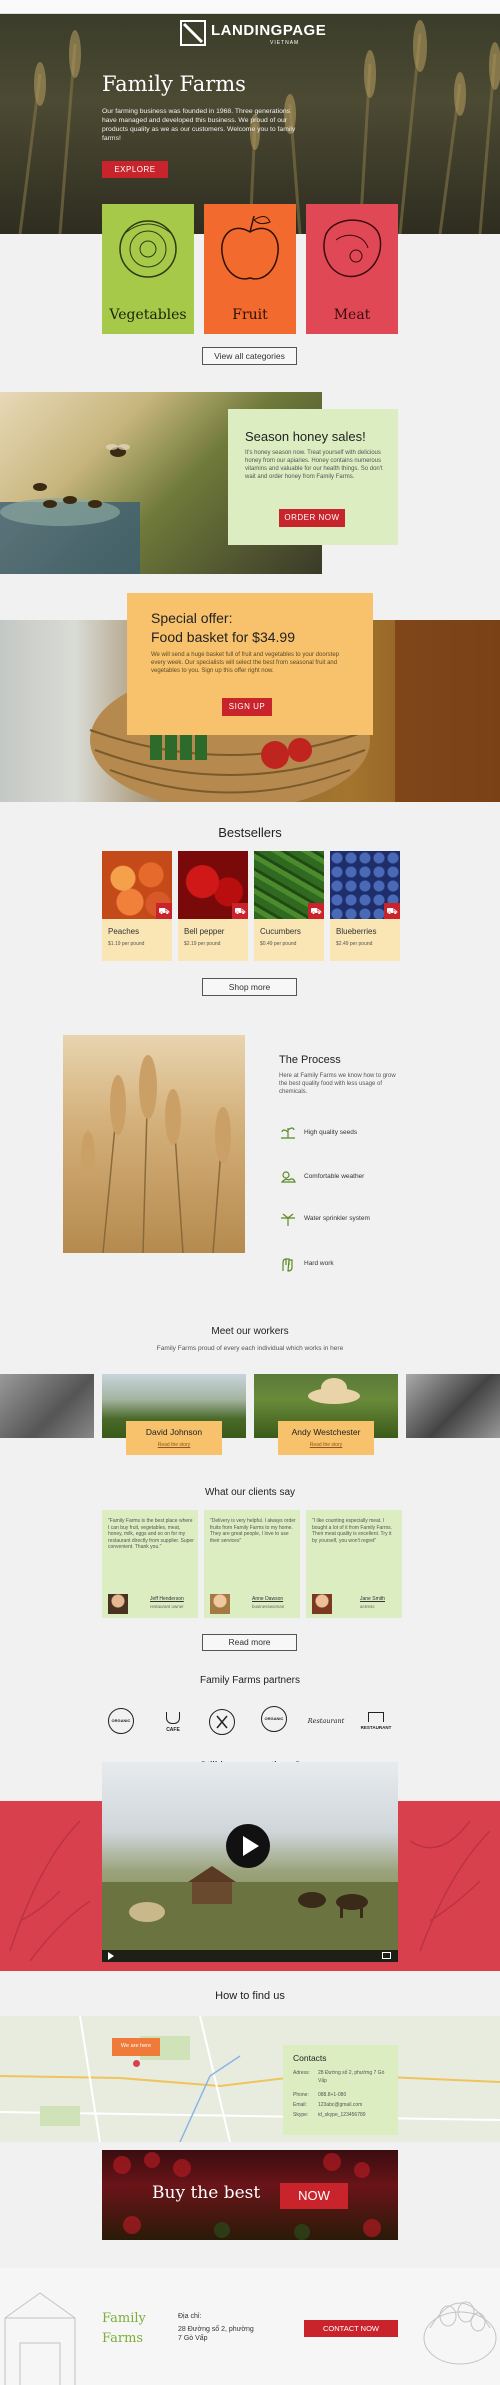 This screenshot has width=500, height=2385. What do you see at coordinates (354, 1133) in the screenshot?
I see `process-step: High quality seeds` at bounding box center [354, 1133].